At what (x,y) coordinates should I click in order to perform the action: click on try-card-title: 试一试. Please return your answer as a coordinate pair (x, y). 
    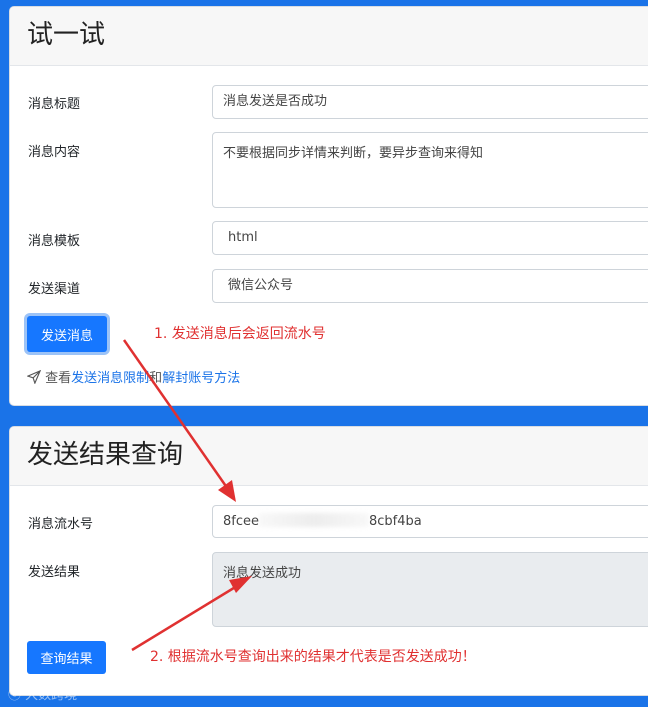
    Looking at the image, I should click on (66, 35).